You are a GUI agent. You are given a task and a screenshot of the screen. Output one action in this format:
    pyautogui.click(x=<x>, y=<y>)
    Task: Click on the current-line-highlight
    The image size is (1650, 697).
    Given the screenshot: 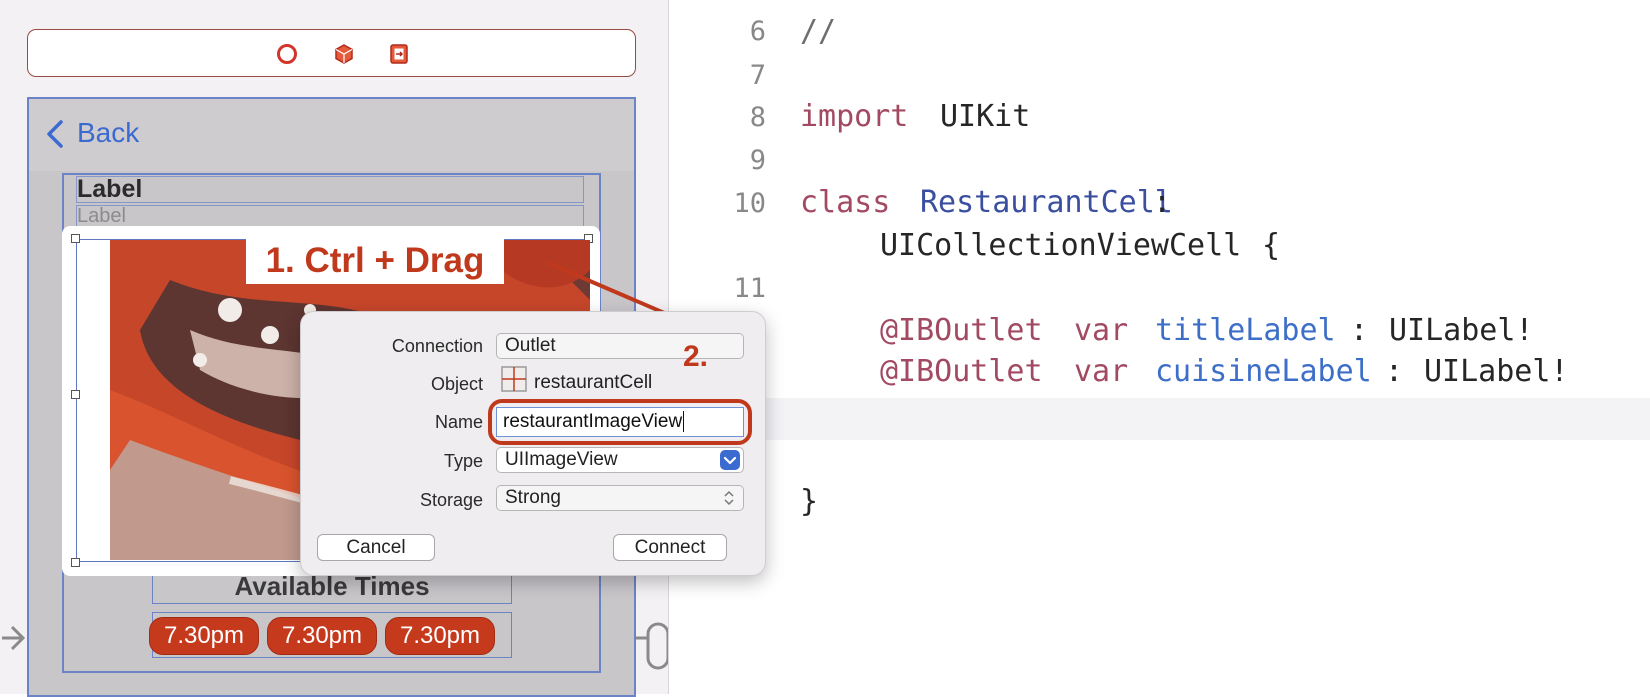 What is the action you would take?
    pyautogui.click(x=1159, y=419)
    